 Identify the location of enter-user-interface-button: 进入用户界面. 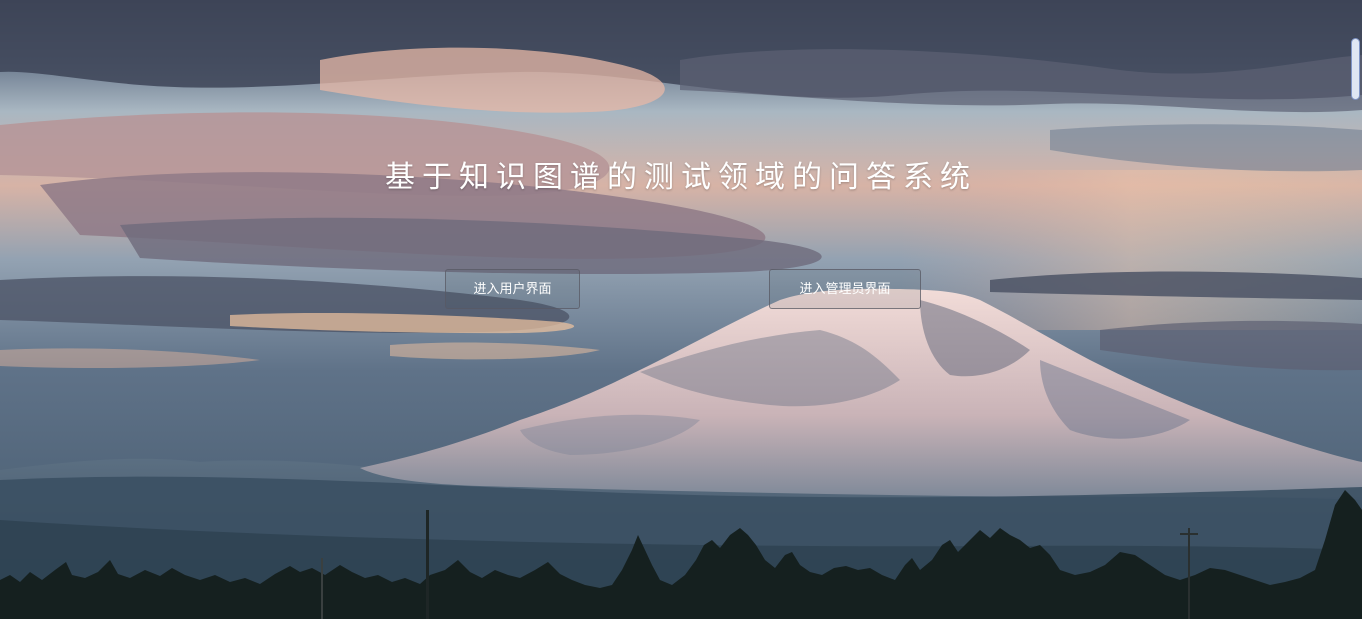
(512, 289).